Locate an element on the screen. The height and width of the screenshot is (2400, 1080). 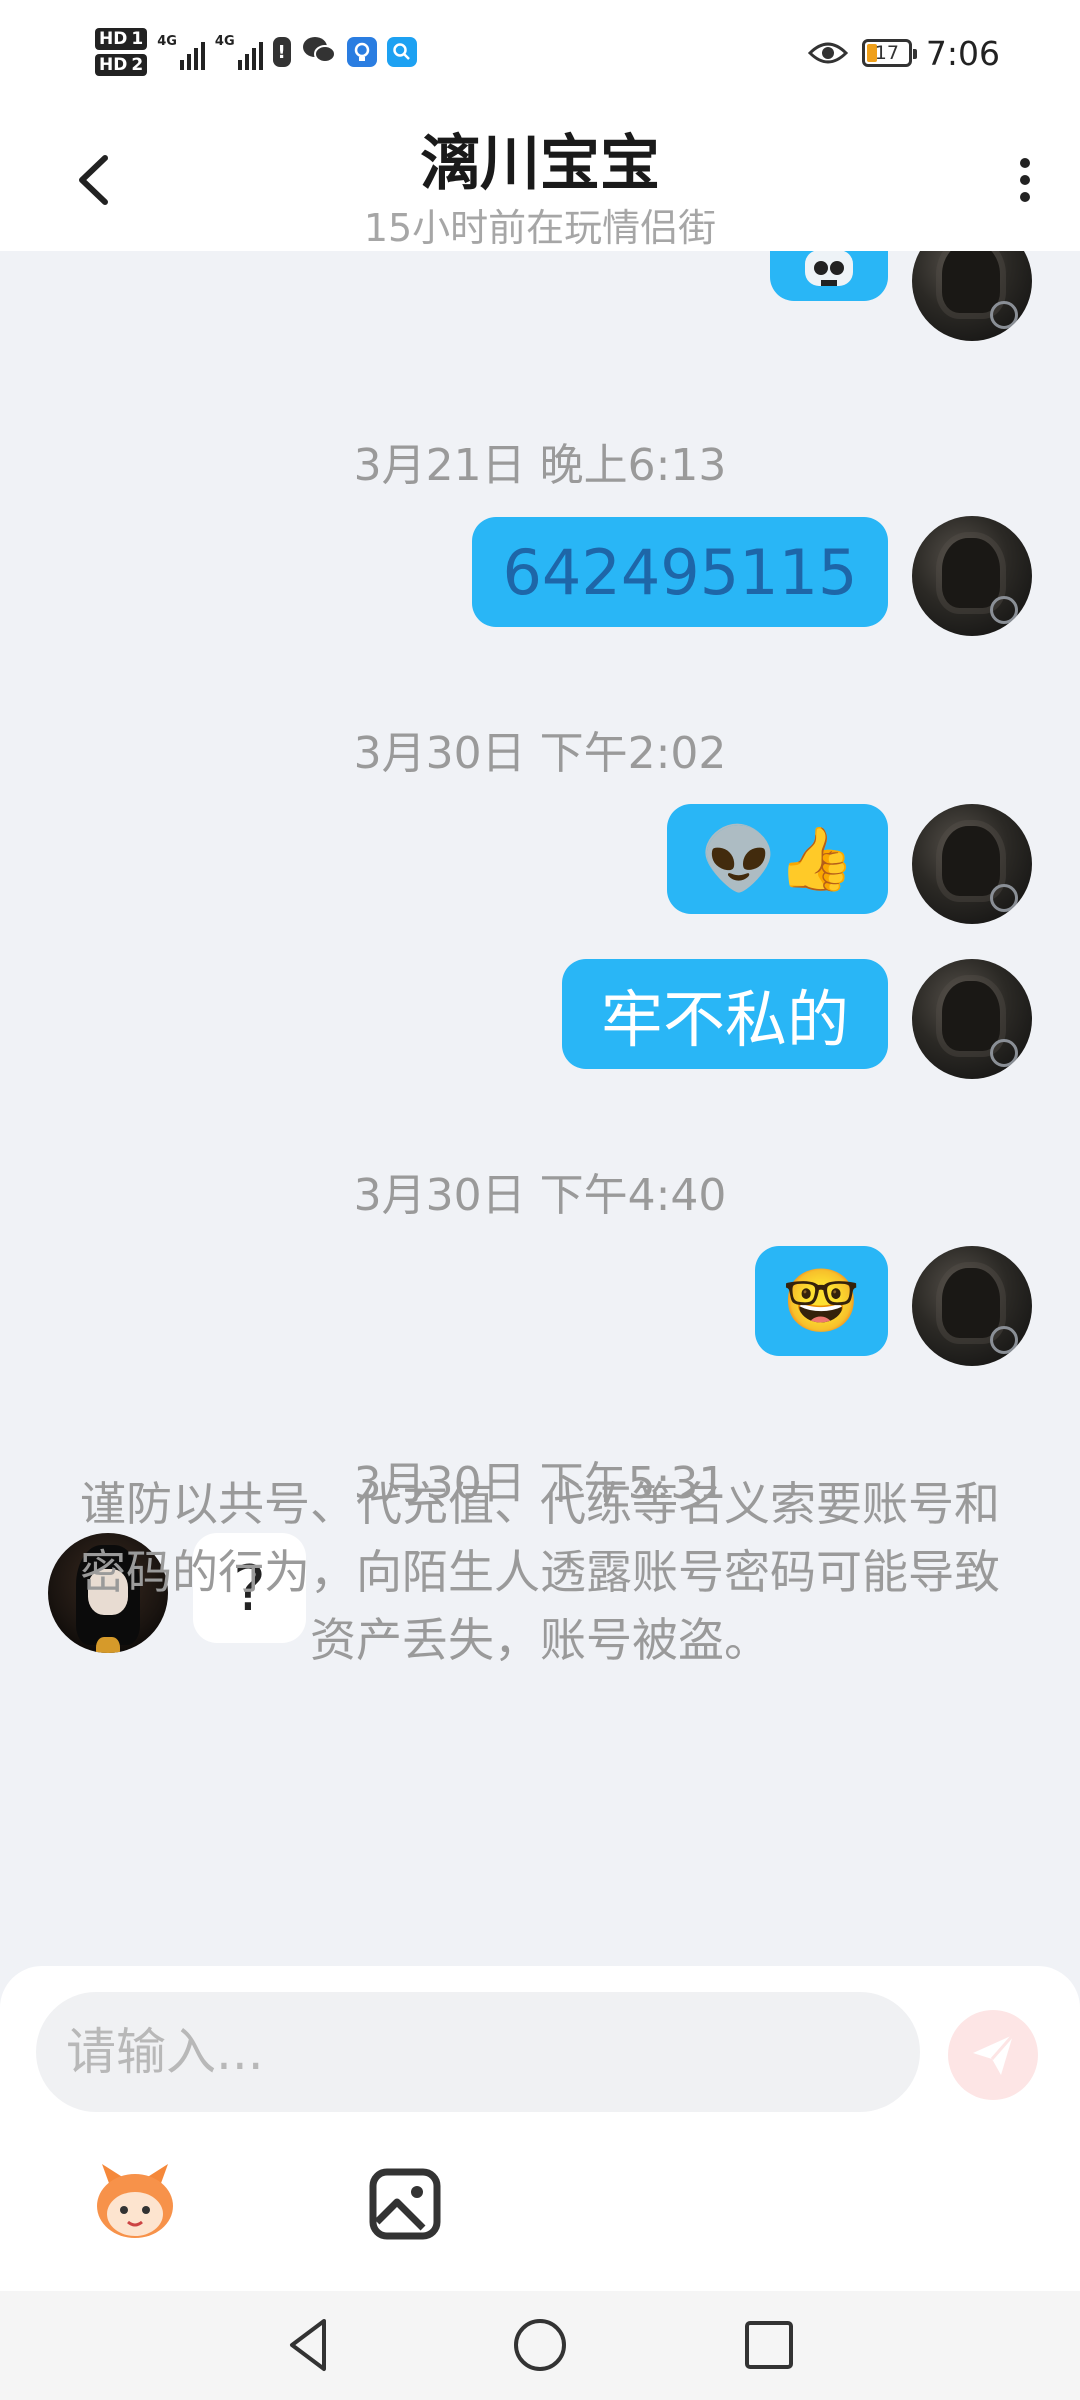
search-app-icon is located at coordinates (401, 52).